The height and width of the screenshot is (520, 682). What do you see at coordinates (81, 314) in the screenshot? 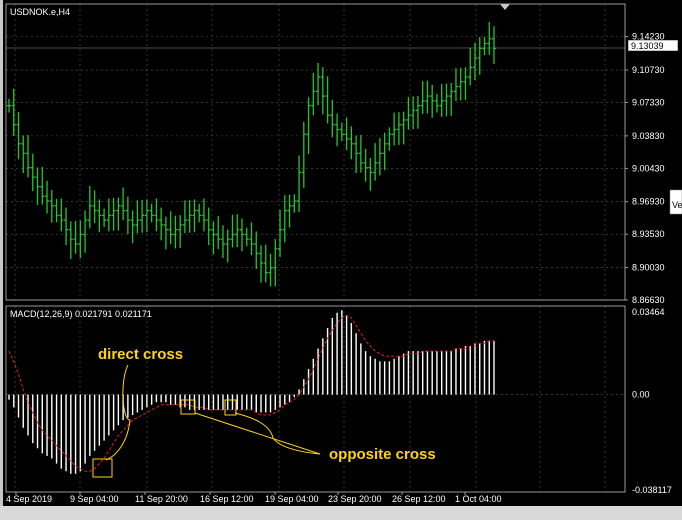
I see `indicator-title: MACD(12,26,9) 0.021791 0.021171` at bounding box center [81, 314].